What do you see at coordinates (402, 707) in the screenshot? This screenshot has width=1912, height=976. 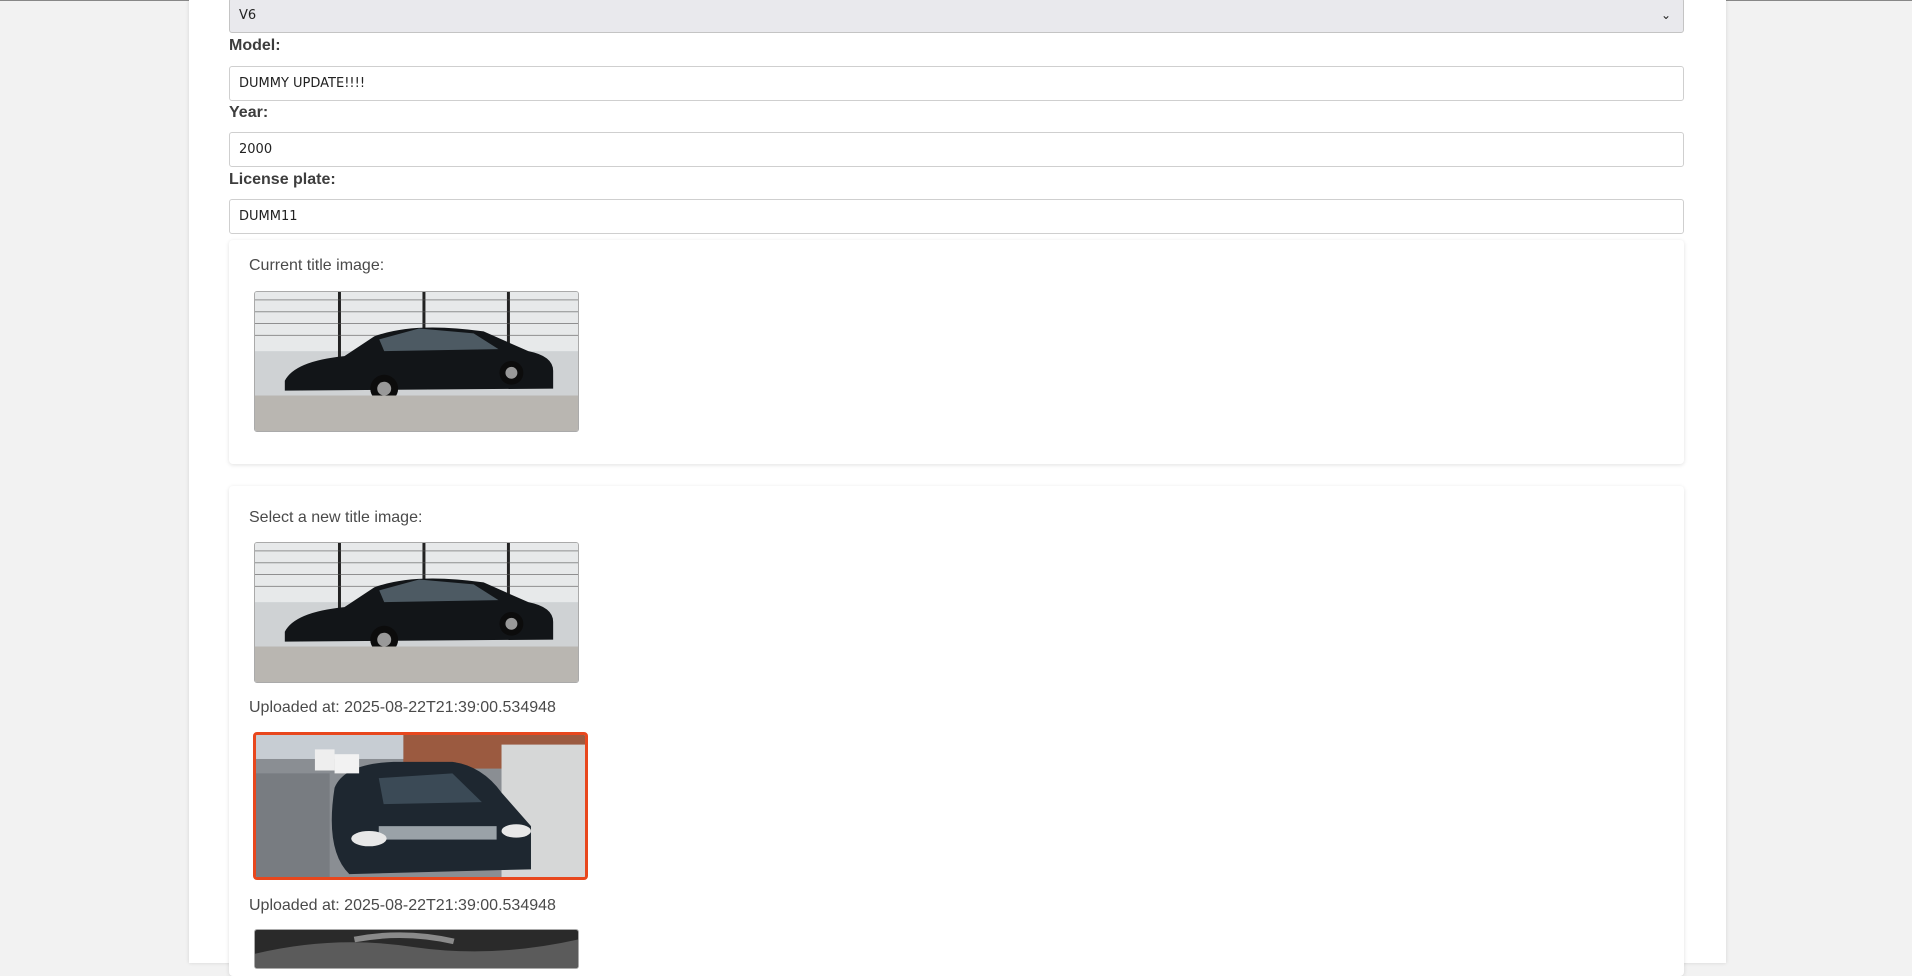 I see `gallery-caption-1: Uploaded at: 2025-08-22T21:39:00.534948` at bounding box center [402, 707].